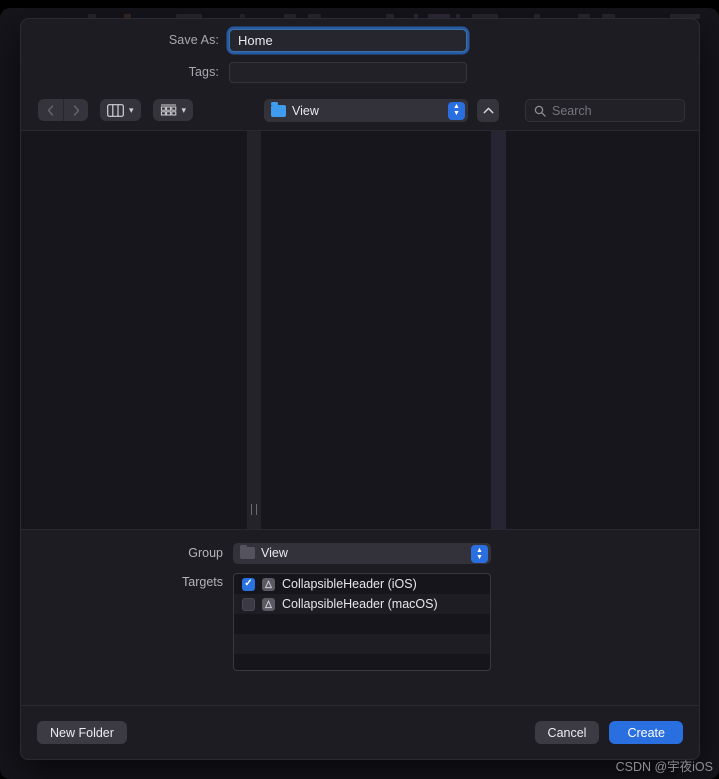  Describe the element at coordinates (572, 110) in the screenshot. I see `search-placeholder: Search` at that location.